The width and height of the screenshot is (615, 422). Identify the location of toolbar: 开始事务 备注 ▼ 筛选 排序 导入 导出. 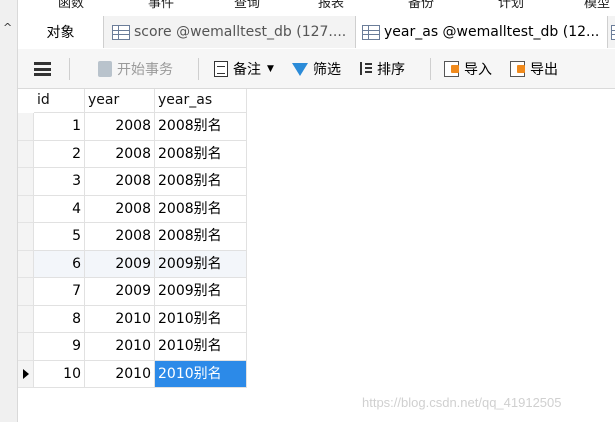
(316, 69).